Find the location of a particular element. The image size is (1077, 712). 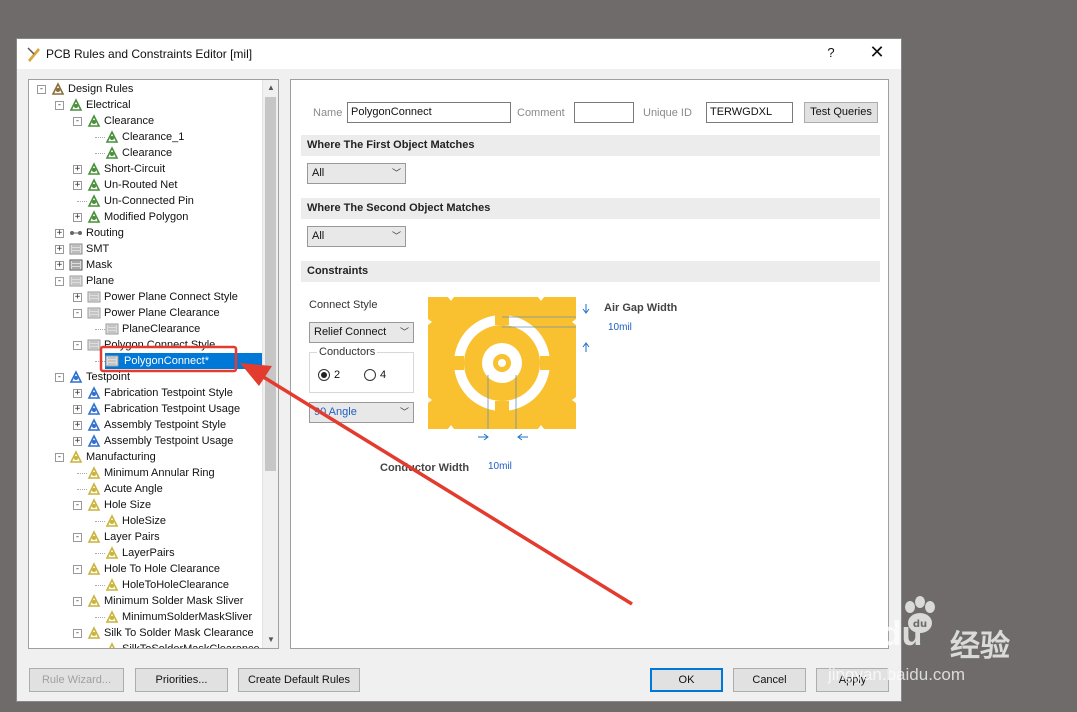

angle-select: 90 Angle ﹀ is located at coordinates (361, 412).